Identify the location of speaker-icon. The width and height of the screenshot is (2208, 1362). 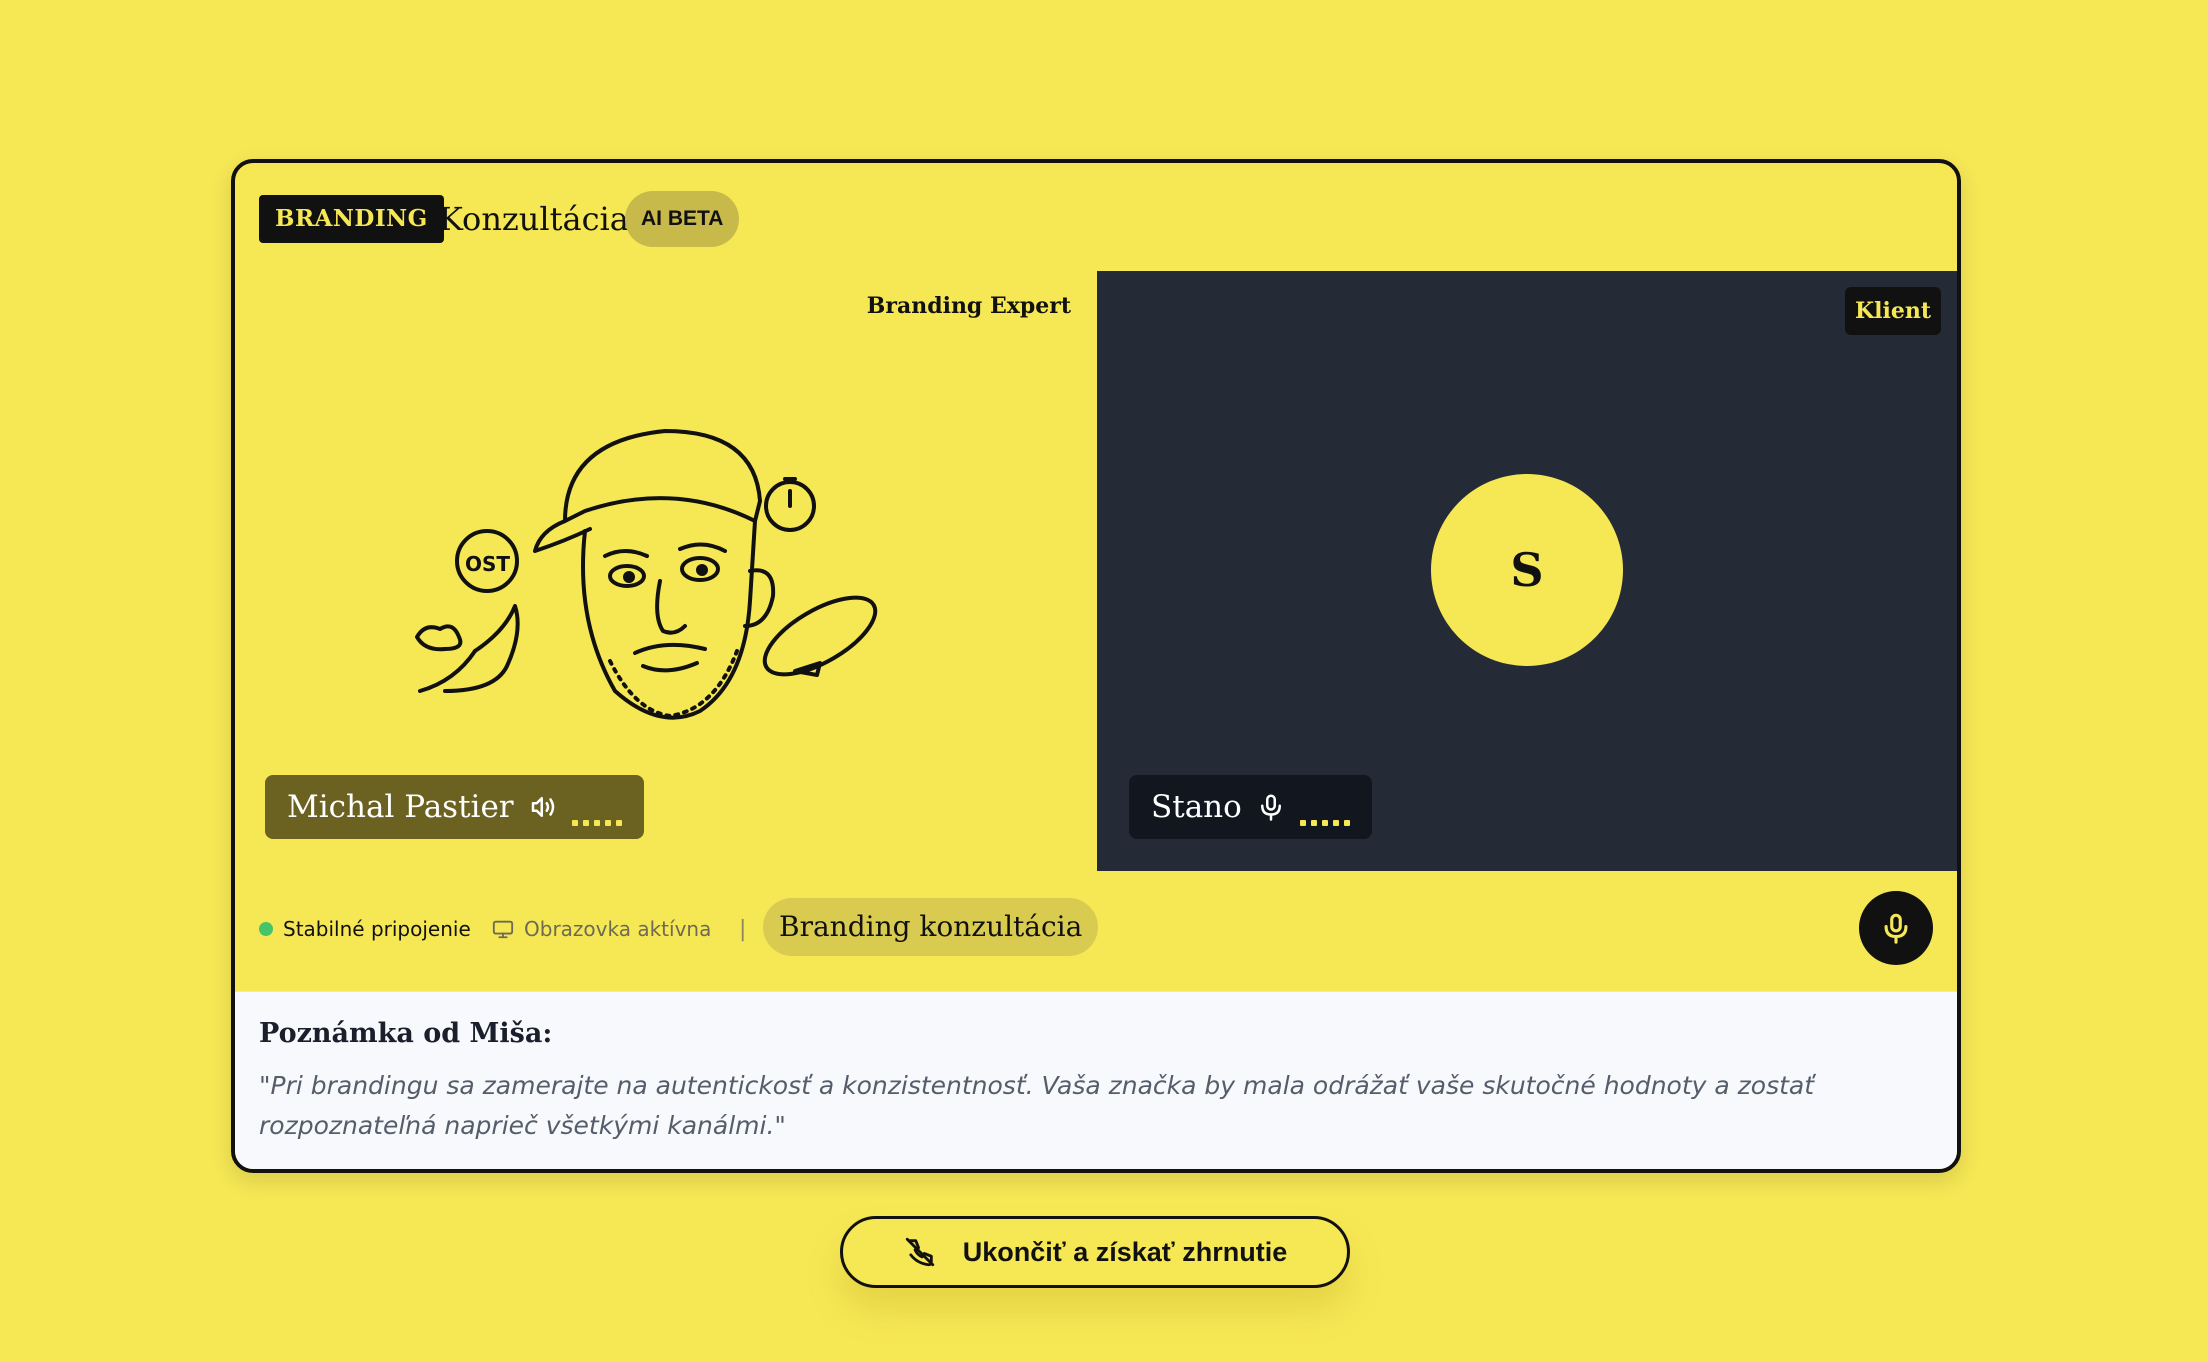
(542, 807).